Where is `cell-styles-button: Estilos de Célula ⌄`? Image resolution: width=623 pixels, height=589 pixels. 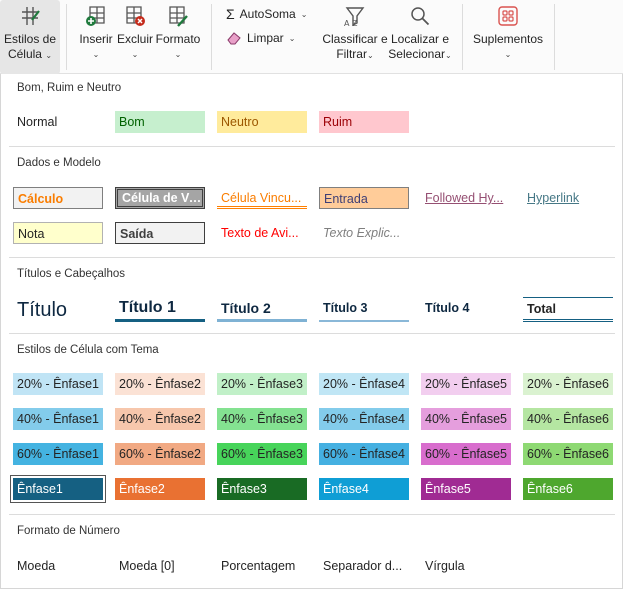 cell-styles-button: Estilos de Célula ⌄ is located at coordinates (30, 37).